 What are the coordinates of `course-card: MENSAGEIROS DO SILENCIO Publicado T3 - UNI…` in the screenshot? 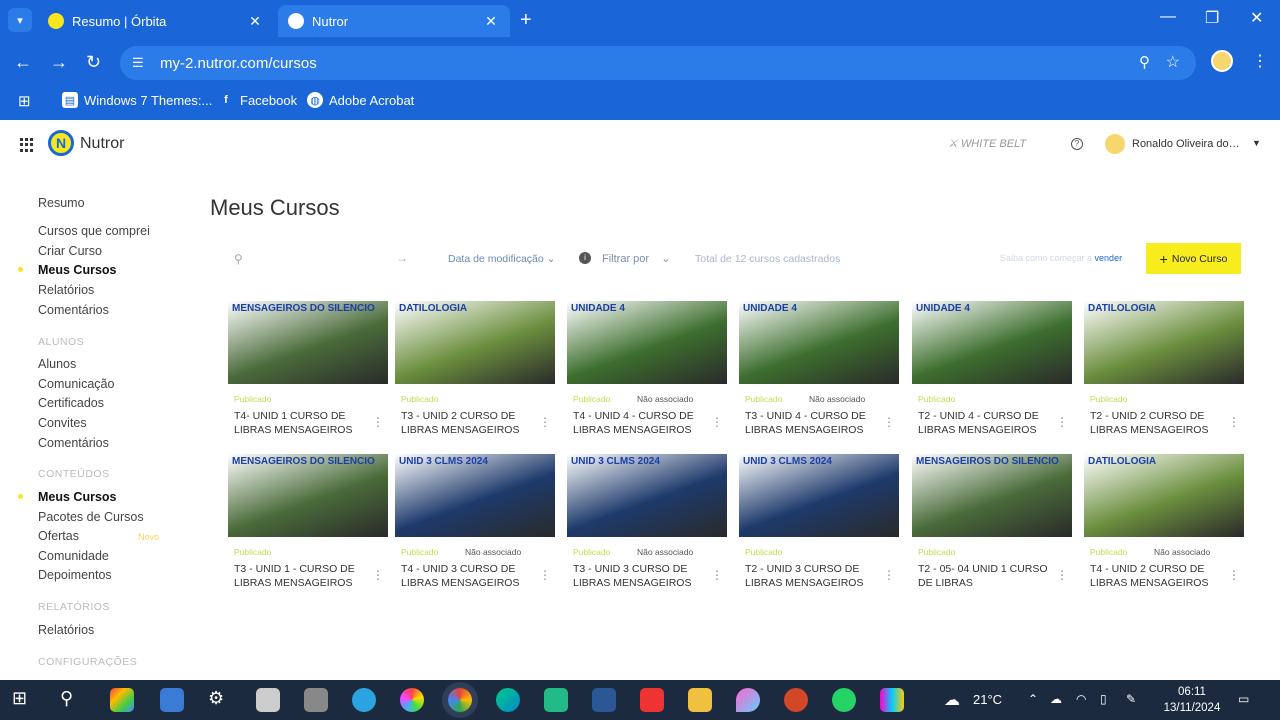 It's located at (308, 524).